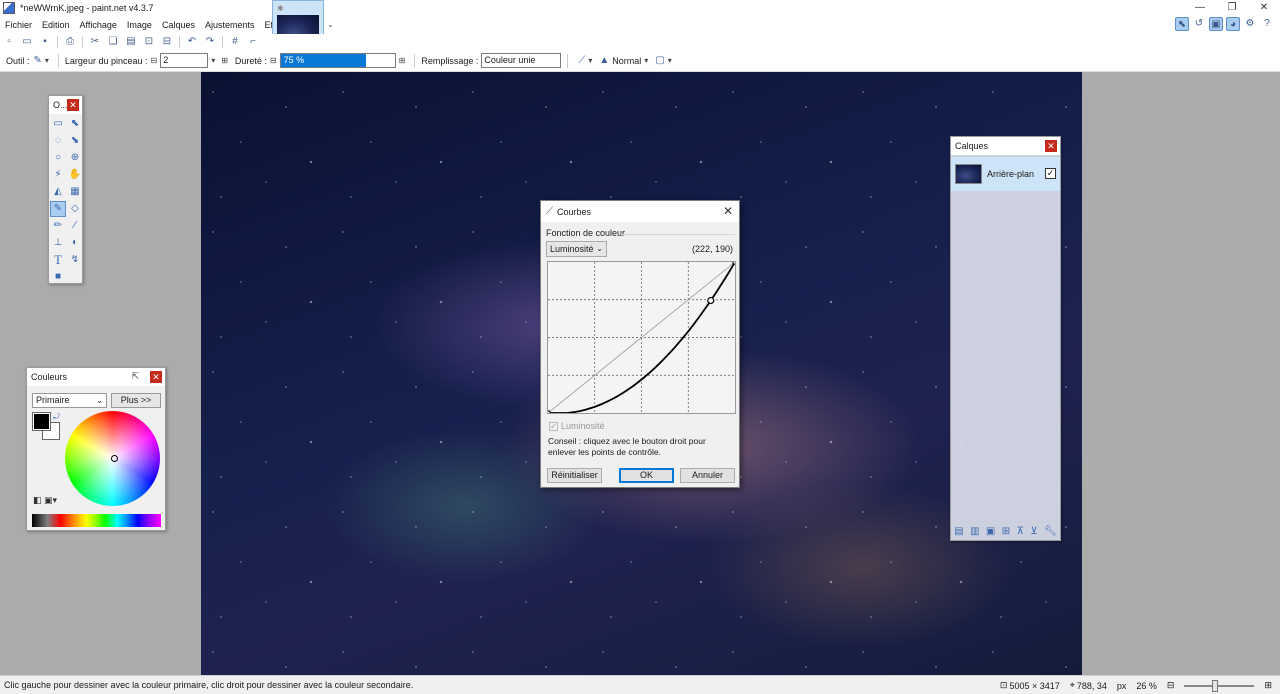 Image resolution: width=1280 pixels, height=694 pixels. I want to click on palette-menu-icon: ▣▾, so click(50, 500).